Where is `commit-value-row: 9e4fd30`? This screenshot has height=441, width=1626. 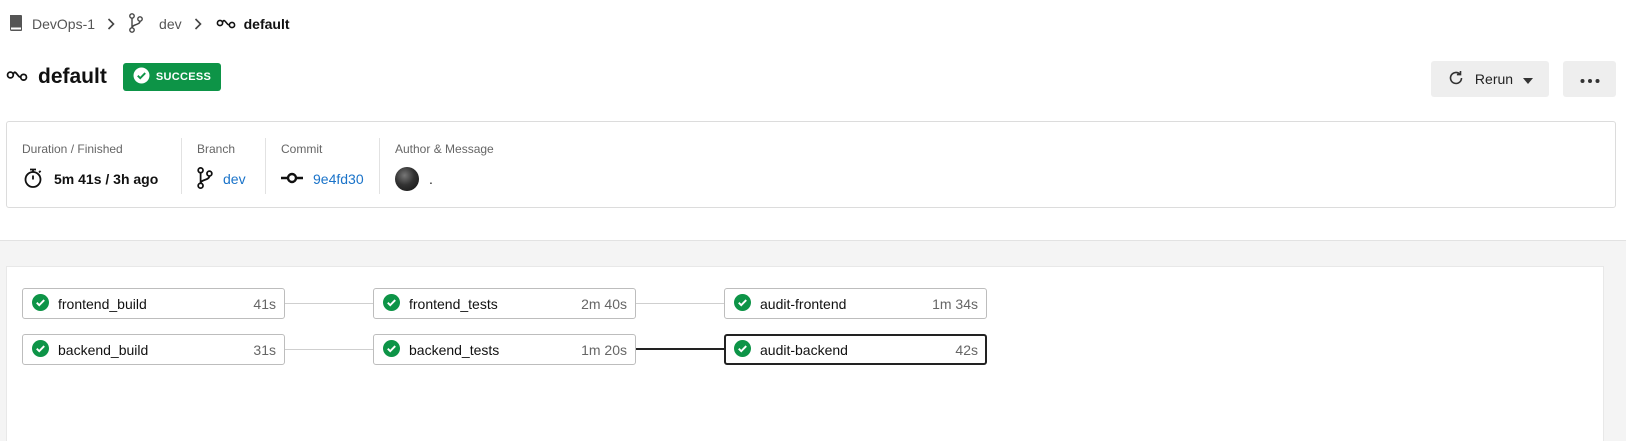
commit-value-row: 9e4fd30 is located at coordinates (322, 179).